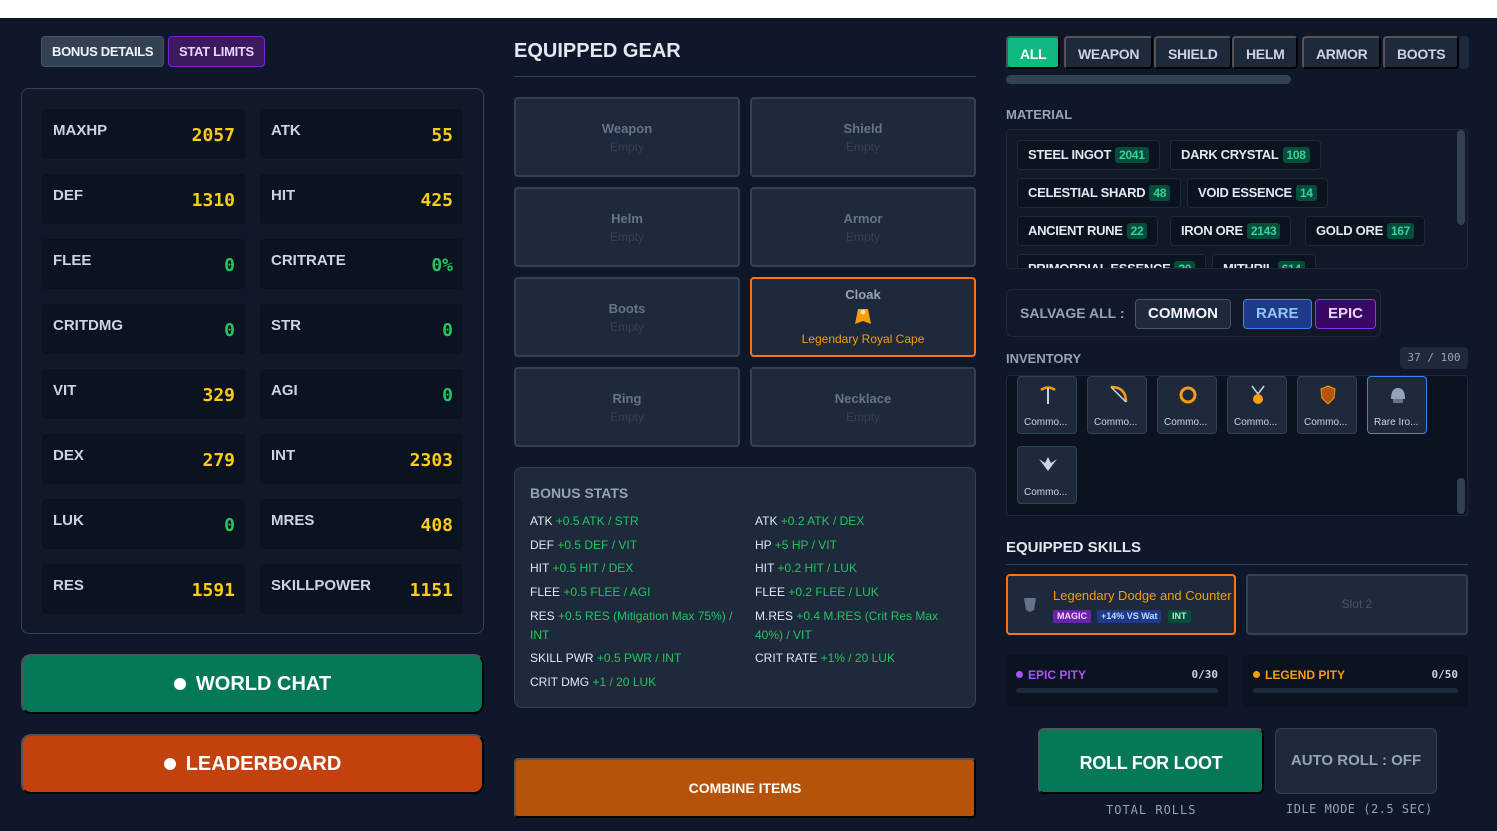 The width and height of the screenshot is (1497, 831). I want to click on material-name: DARK CRYSTAL, so click(1230, 154).